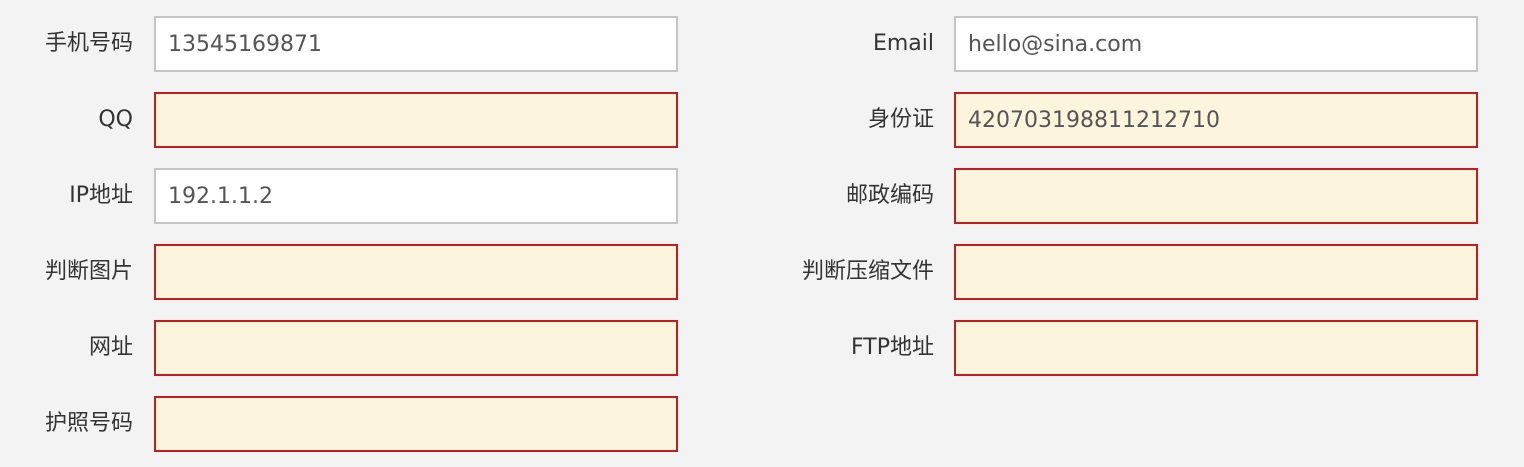 The image size is (1524, 467). Describe the element at coordinates (1216, 44) in the screenshot. I see `email-input` at that location.